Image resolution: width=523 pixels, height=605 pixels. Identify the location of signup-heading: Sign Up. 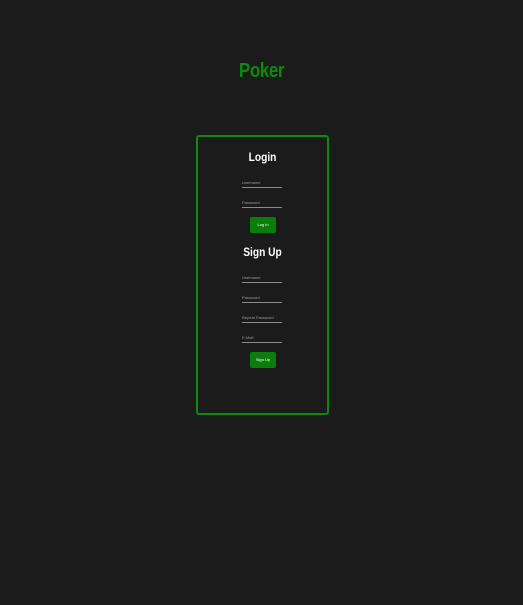
(262, 252).